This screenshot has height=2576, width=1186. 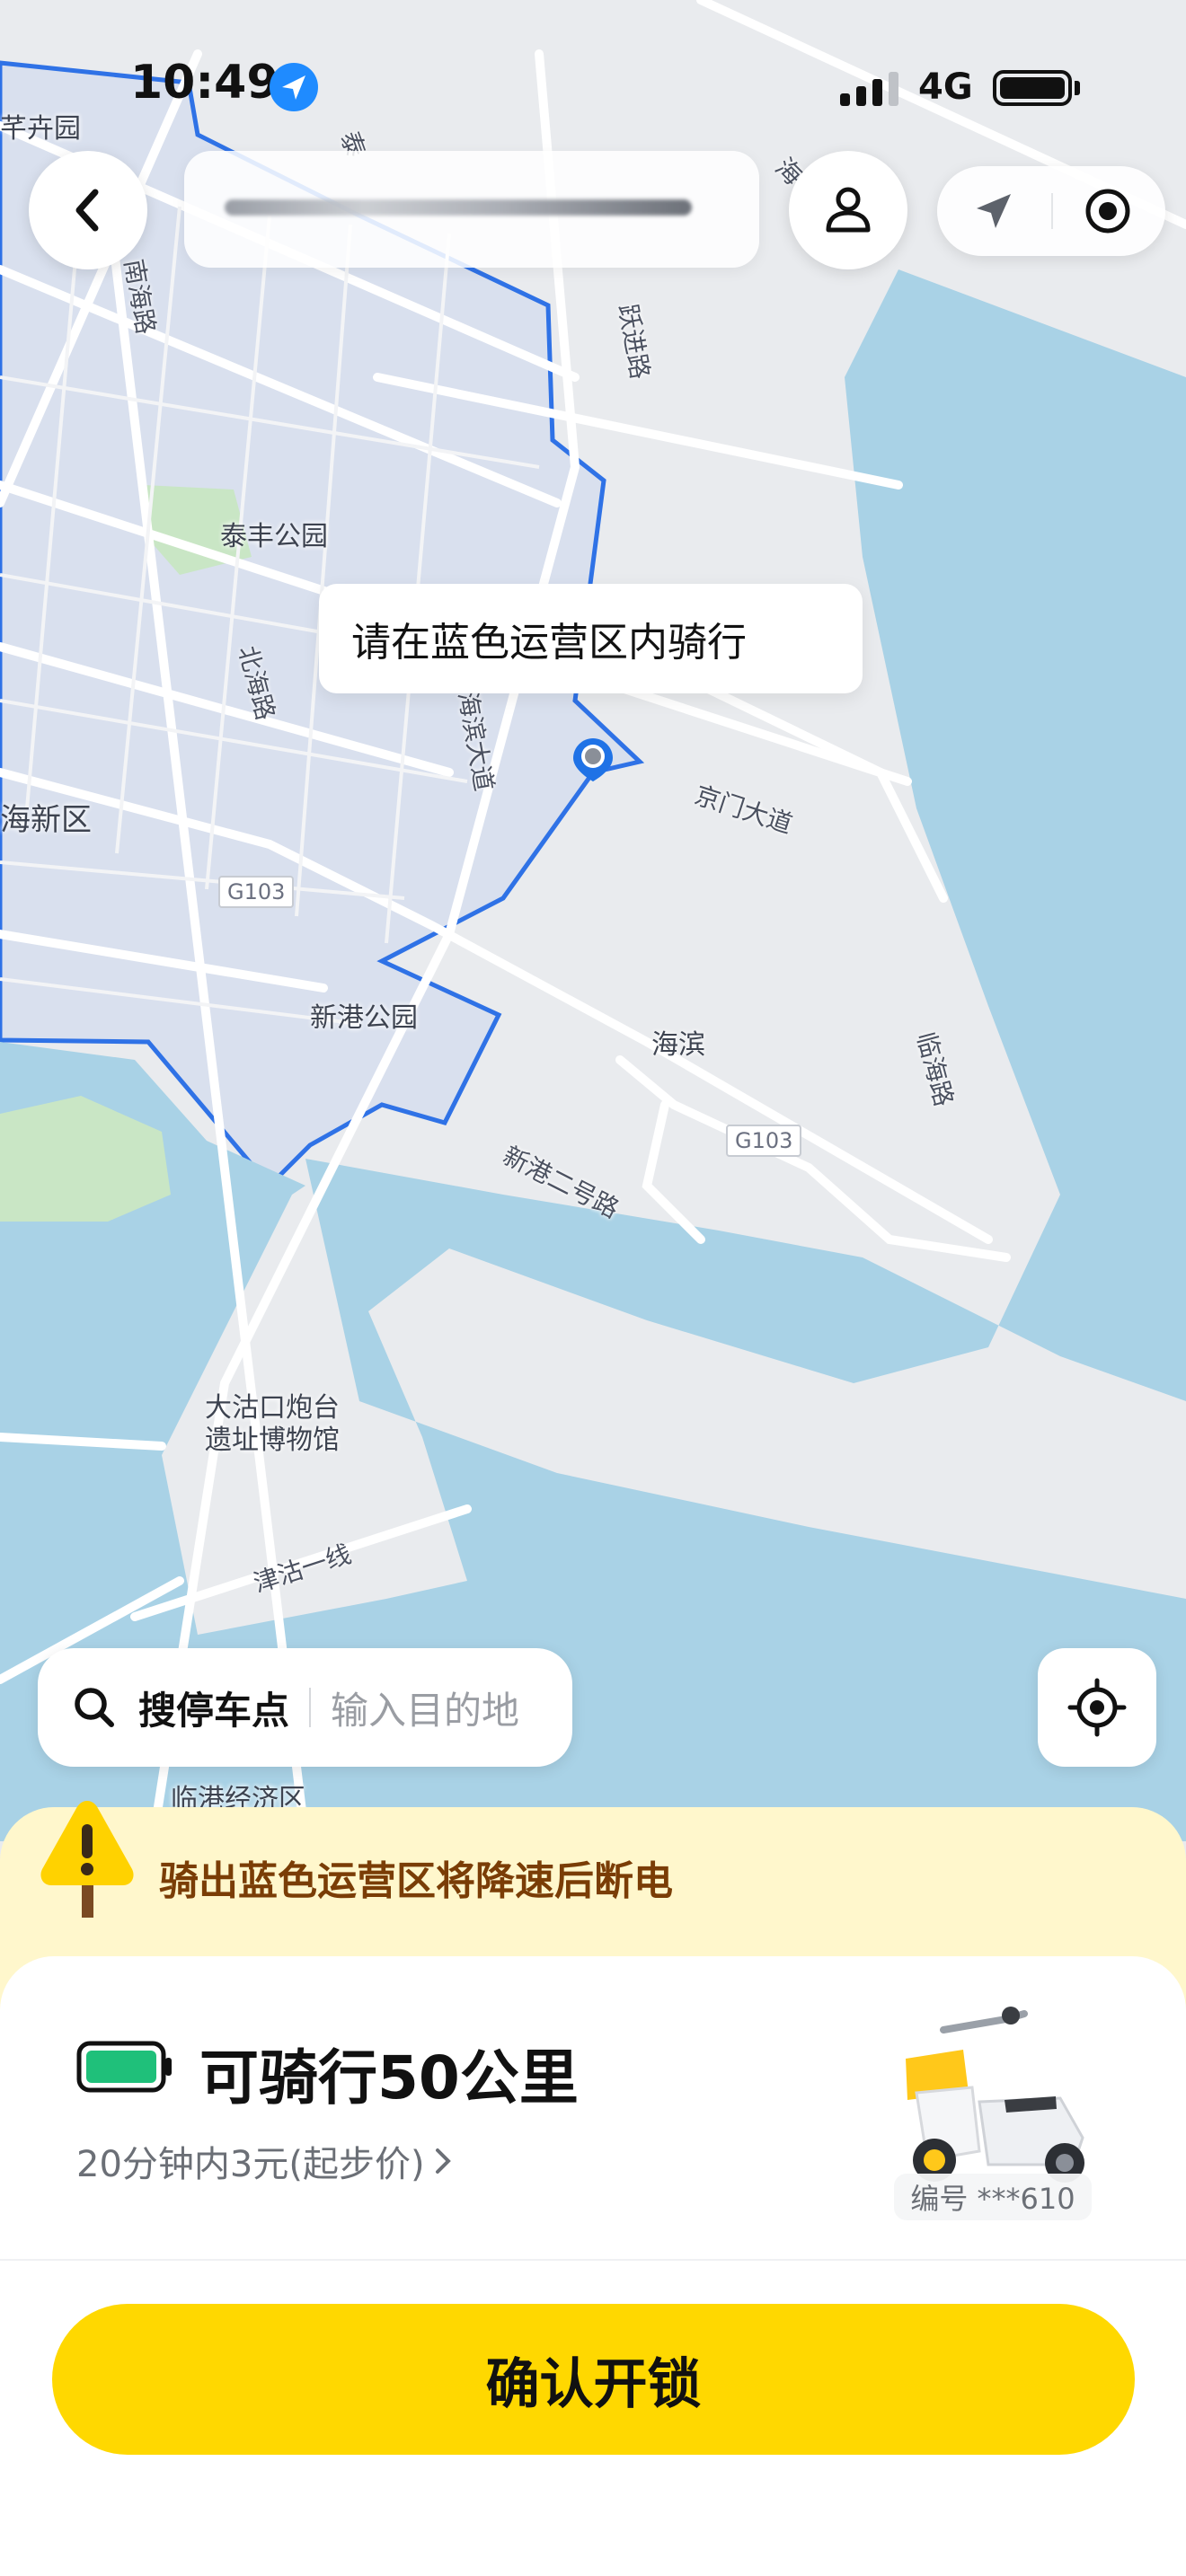 I want to click on parking-search: 搜停车点 输入目的地, so click(x=305, y=1707).